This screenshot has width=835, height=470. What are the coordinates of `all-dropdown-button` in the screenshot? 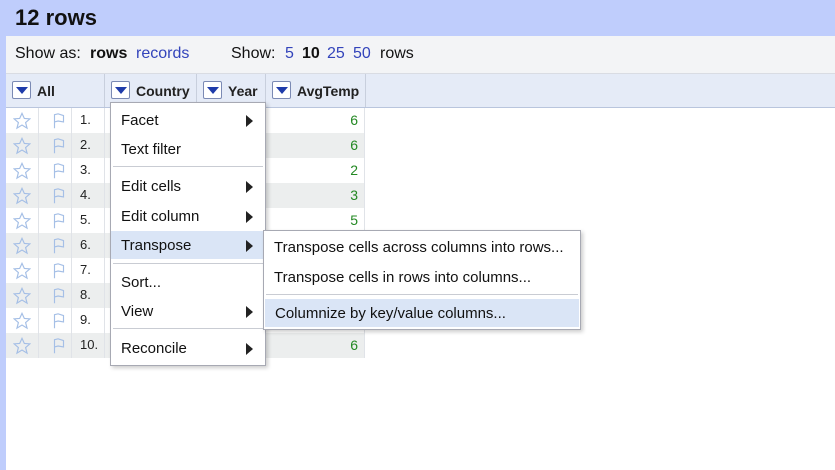 It's located at (21, 90).